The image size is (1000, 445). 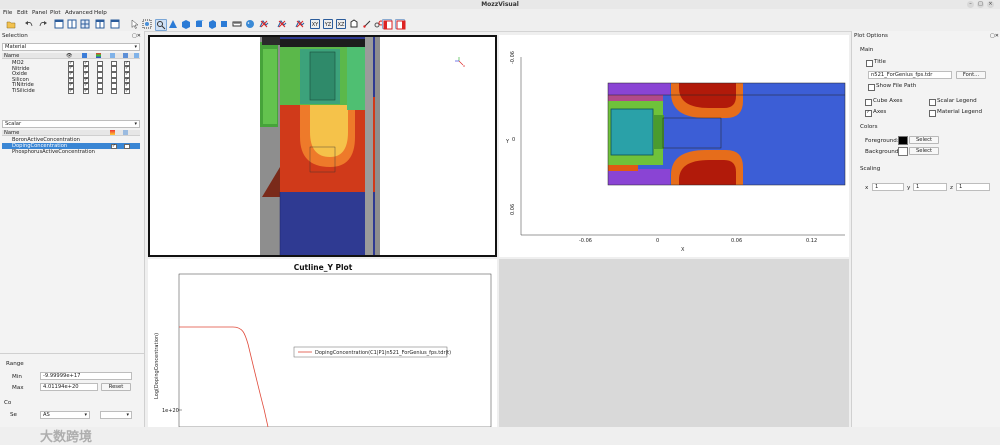 I want to click on zoom-icon, so click(x=161, y=25).